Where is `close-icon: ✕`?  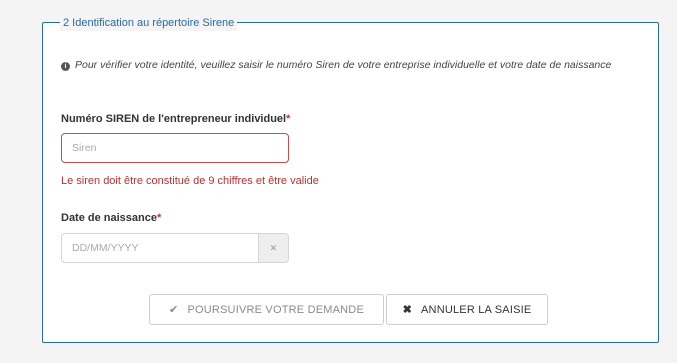
close-icon: ✕ is located at coordinates (273, 248).